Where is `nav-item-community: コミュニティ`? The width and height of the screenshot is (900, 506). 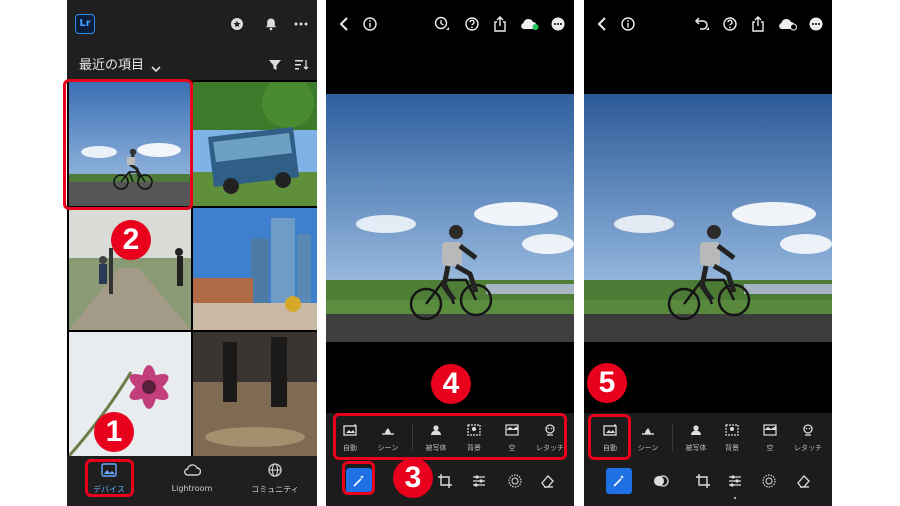 nav-item-community: コミュニティ is located at coordinates (275, 478).